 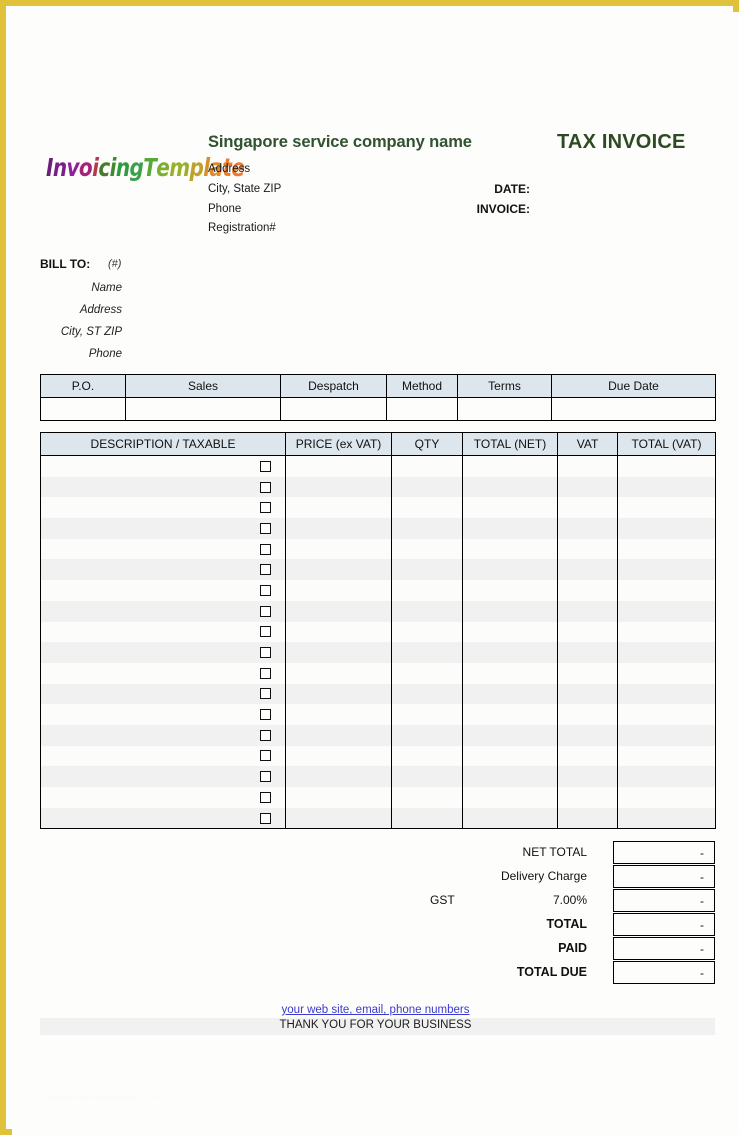 What do you see at coordinates (83, 409) in the screenshot?
I see `field-po` at bounding box center [83, 409].